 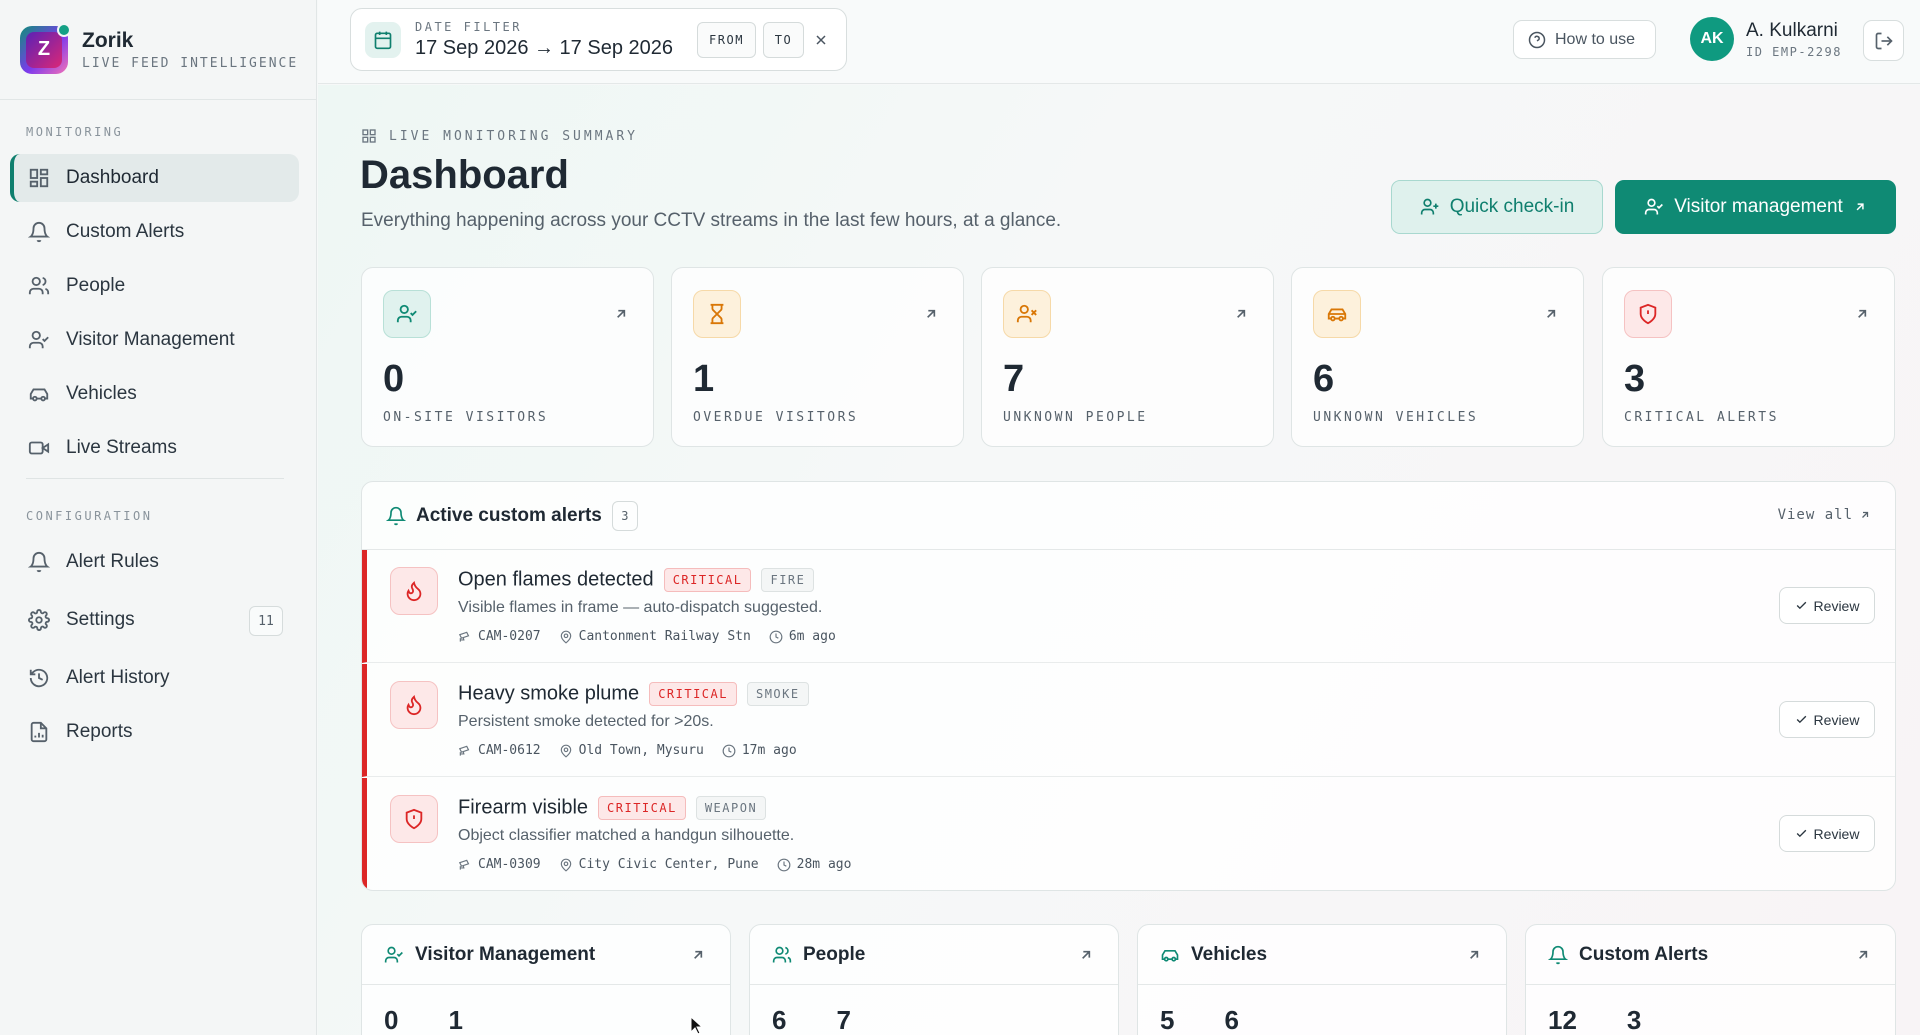 I want to click on summary-card-people: People 6 7, so click(x=934, y=979).